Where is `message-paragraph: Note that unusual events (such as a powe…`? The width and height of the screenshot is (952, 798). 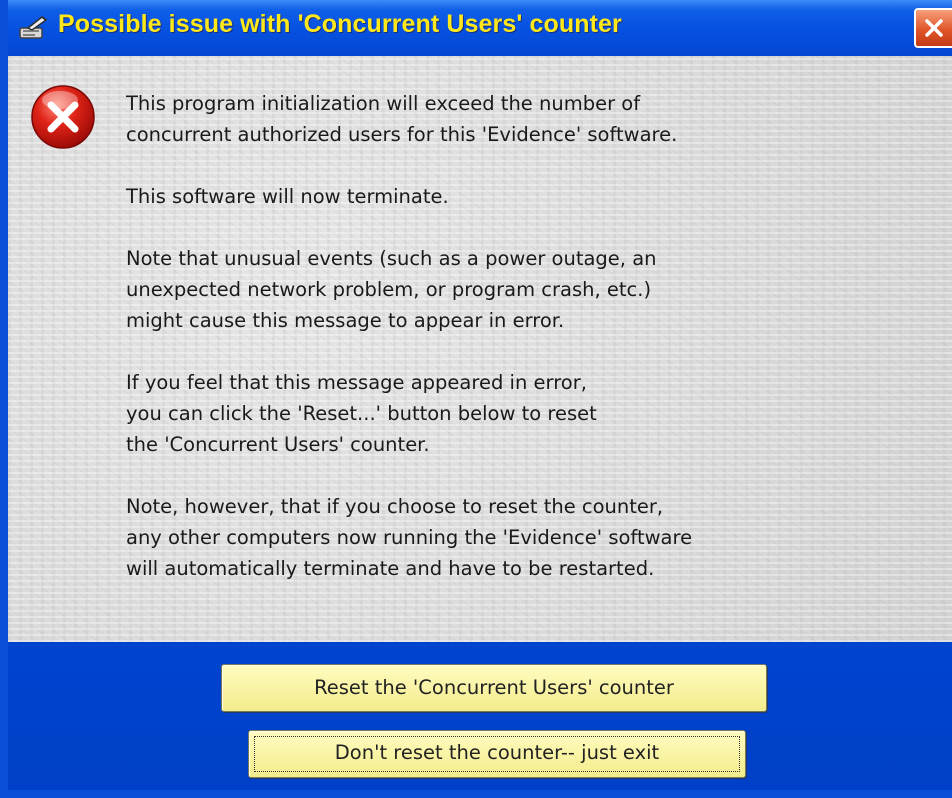
message-paragraph: Note that unusual events (such as a powe… is located at coordinates (391, 289).